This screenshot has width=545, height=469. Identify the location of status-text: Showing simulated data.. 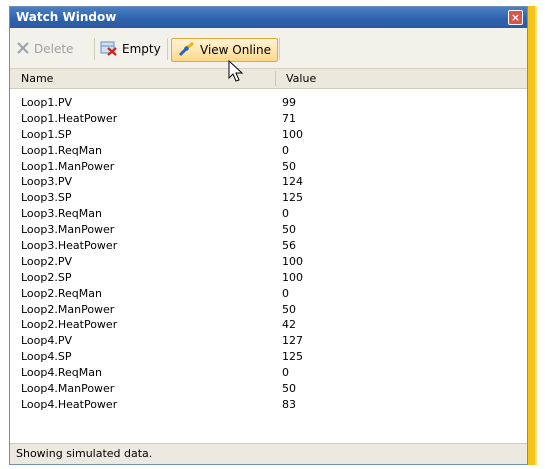
(84, 453).